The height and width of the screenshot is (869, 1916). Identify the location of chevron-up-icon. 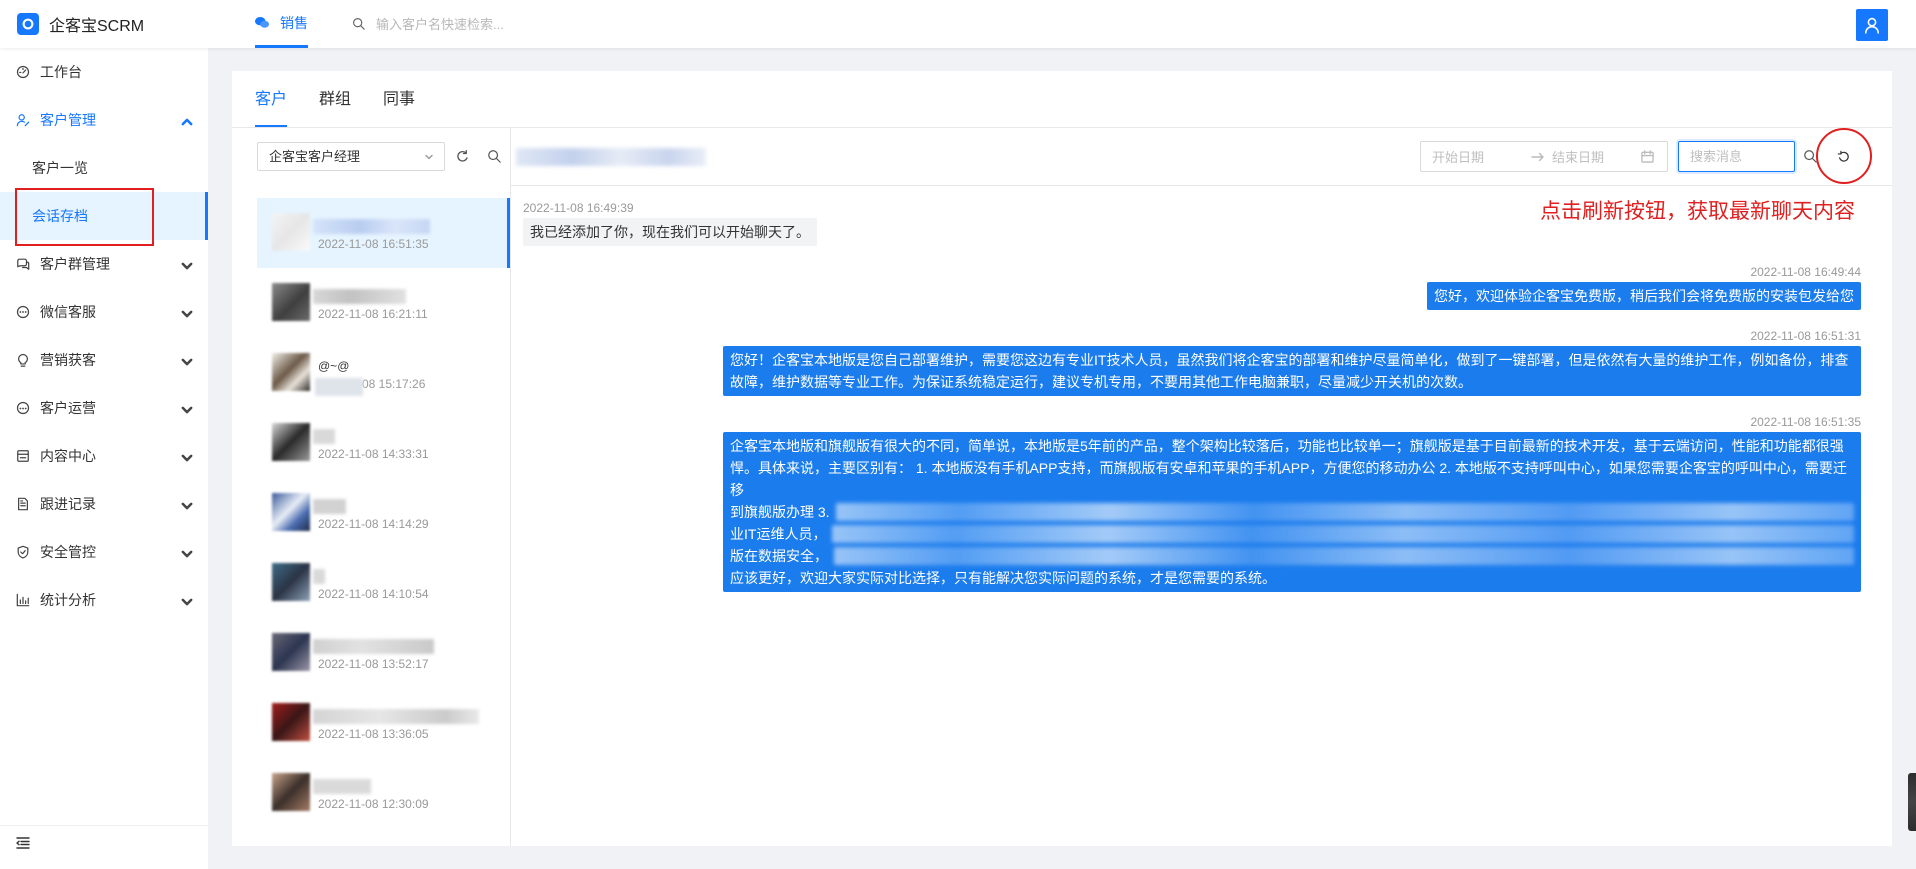
(187, 122).